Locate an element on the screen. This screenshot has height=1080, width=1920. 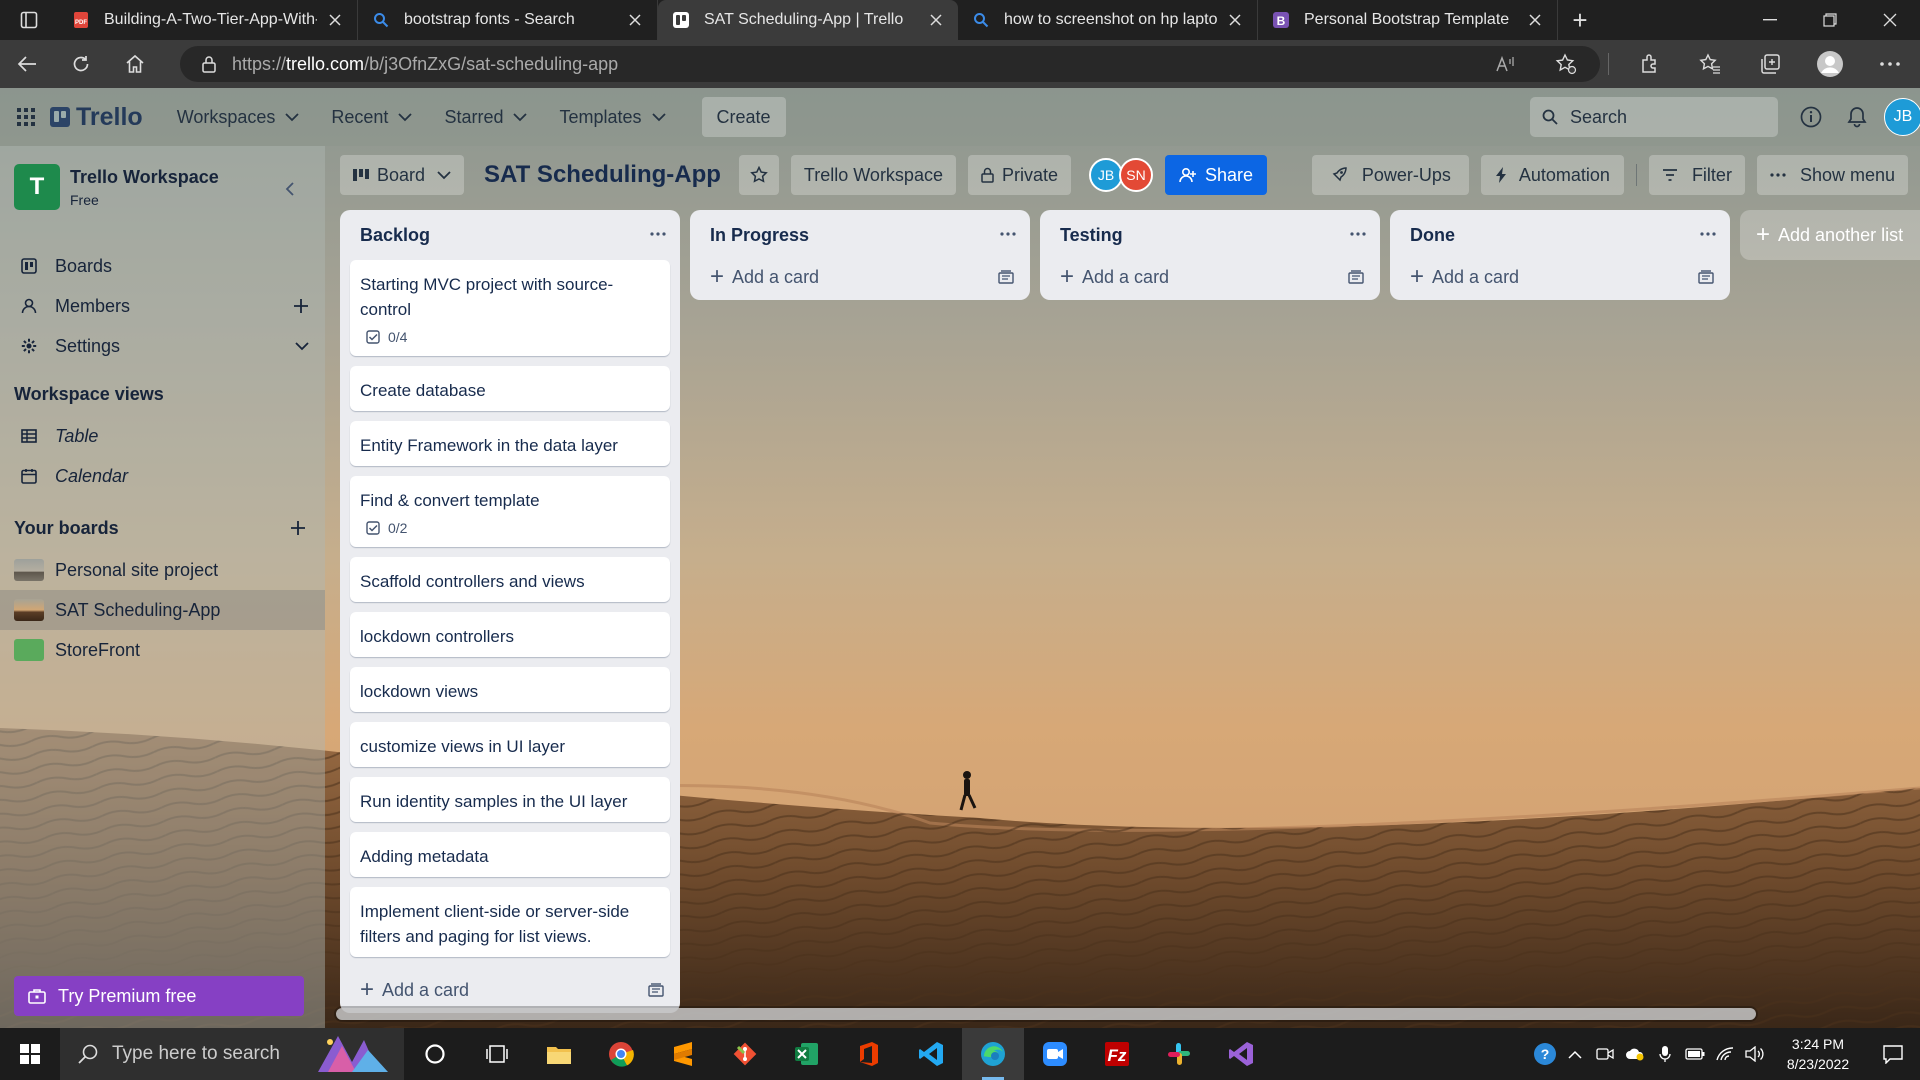
extensions-icon is located at coordinates (1650, 64).